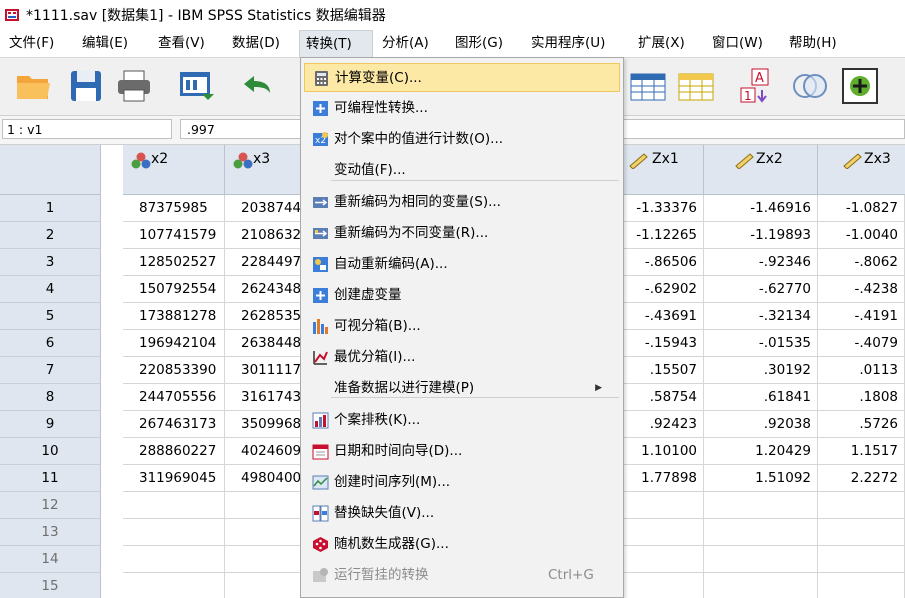 This screenshot has width=905, height=598. What do you see at coordinates (50, 451) in the screenshot?
I see `row-header: 10` at bounding box center [50, 451].